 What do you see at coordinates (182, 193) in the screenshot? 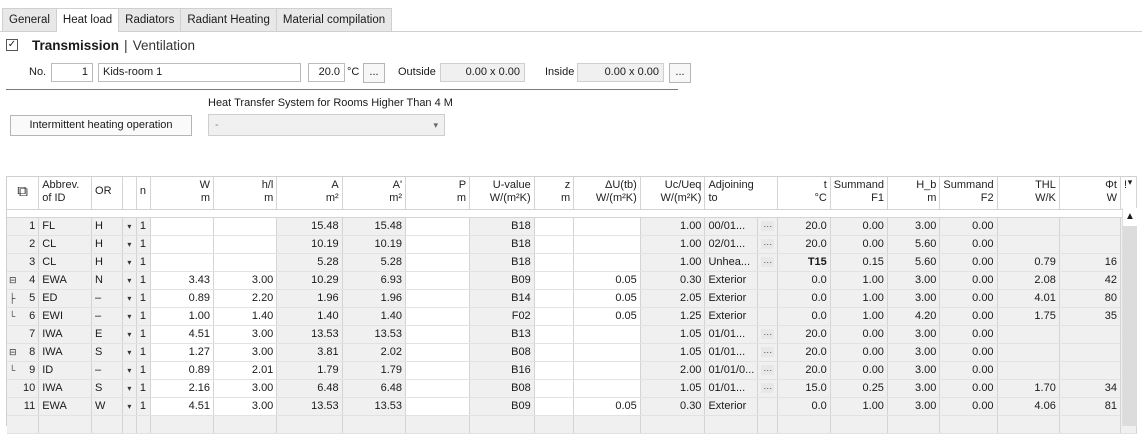
I see `col-header-w: Wm` at bounding box center [182, 193].